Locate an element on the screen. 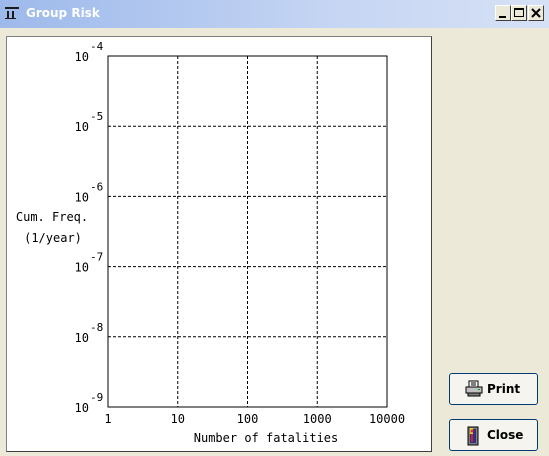  y-tick-exponent: -8 is located at coordinates (96, 327).